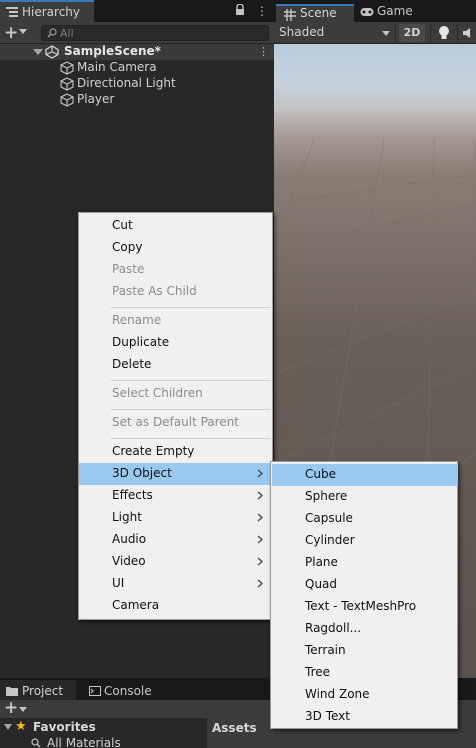 This screenshot has height=748, width=476. Describe the element at coordinates (234, 728) in the screenshot. I see `assets-breadcrumb: Assets` at that location.